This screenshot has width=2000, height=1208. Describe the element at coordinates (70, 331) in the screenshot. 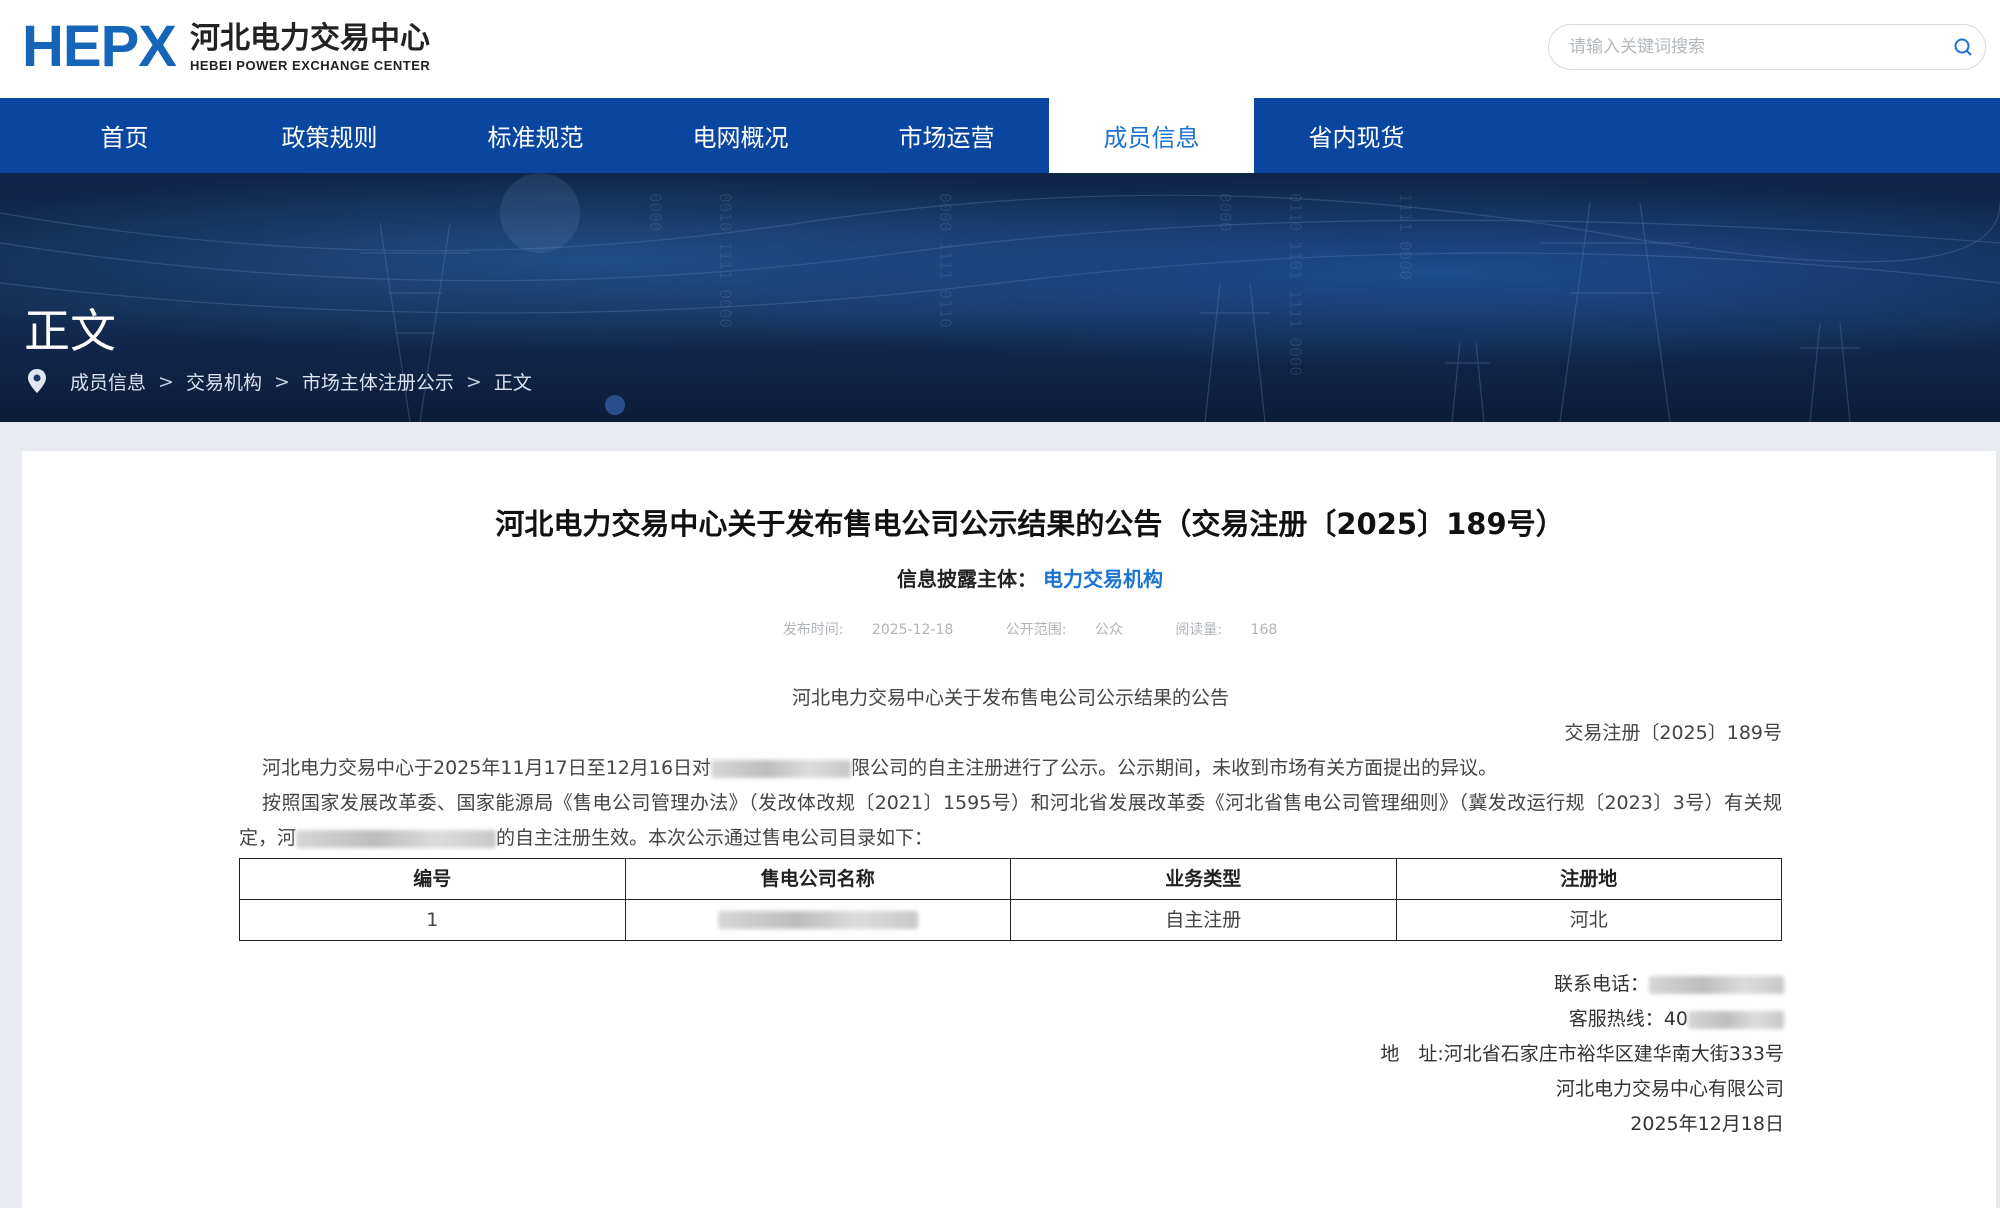

I see `banner-title: 正文` at that location.